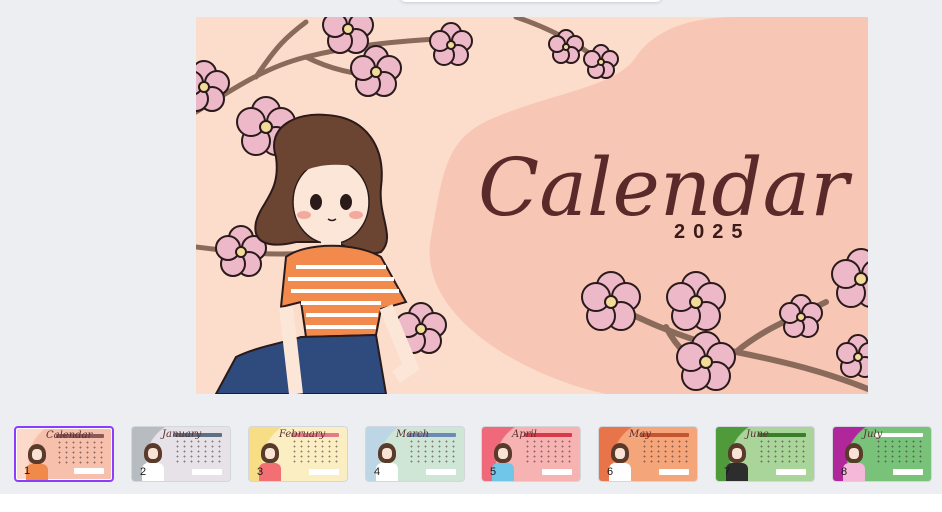 The width and height of the screenshot is (942, 512). I want to click on slide-title: Calendar, so click(665, 187).